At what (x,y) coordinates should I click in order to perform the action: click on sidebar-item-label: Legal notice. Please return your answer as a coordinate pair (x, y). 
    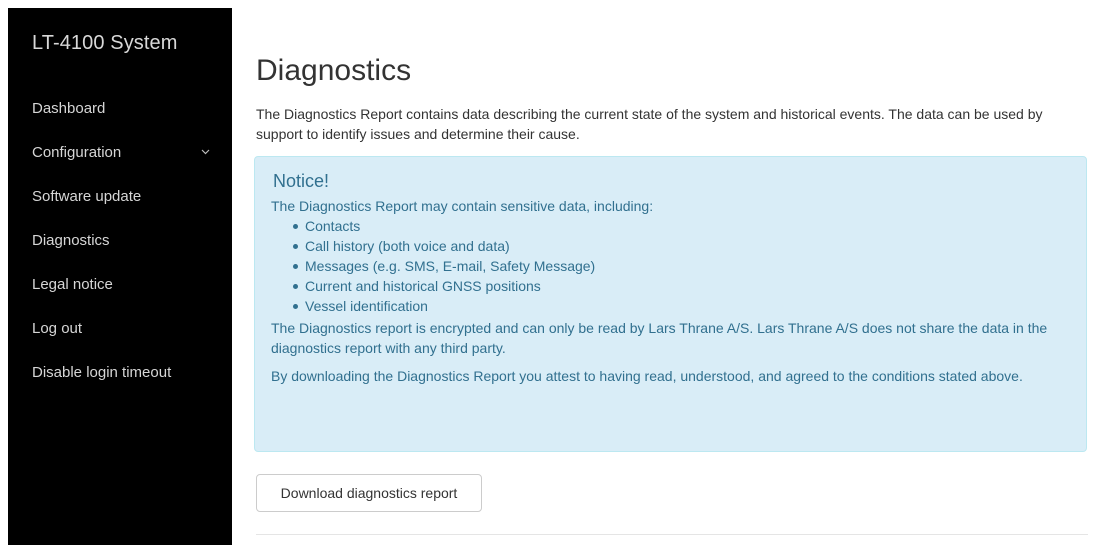
    Looking at the image, I should click on (72, 284).